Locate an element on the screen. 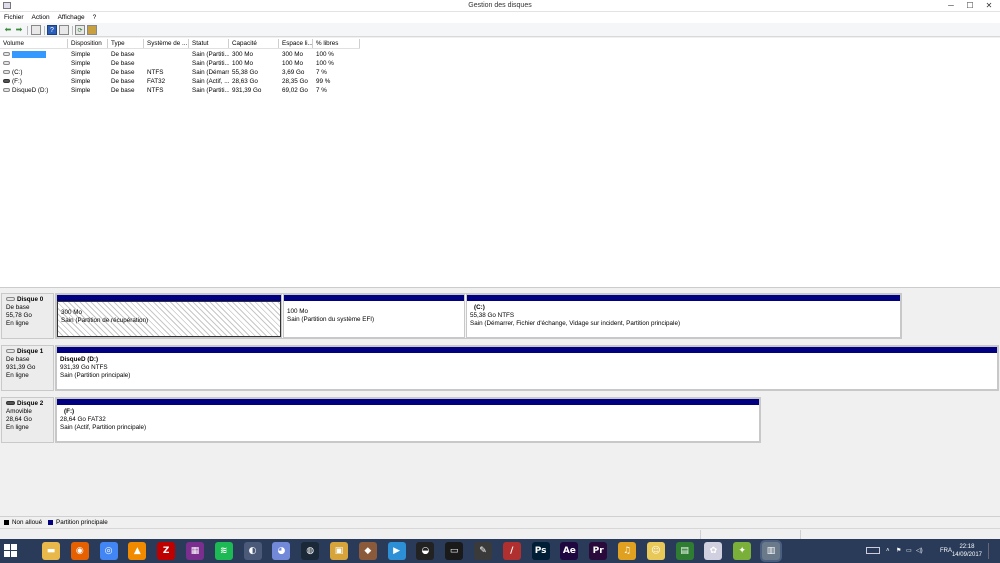 The width and height of the screenshot is (1000, 563). properties-icon is located at coordinates (64, 30).